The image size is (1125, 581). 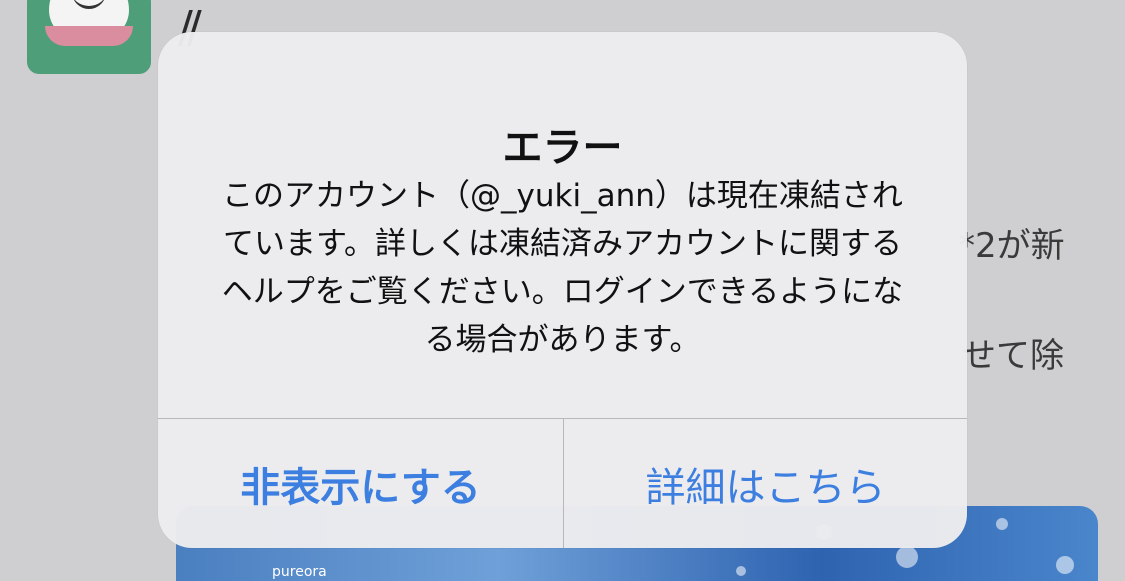 I want to click on gum-shape, so click(x=89, y=36).